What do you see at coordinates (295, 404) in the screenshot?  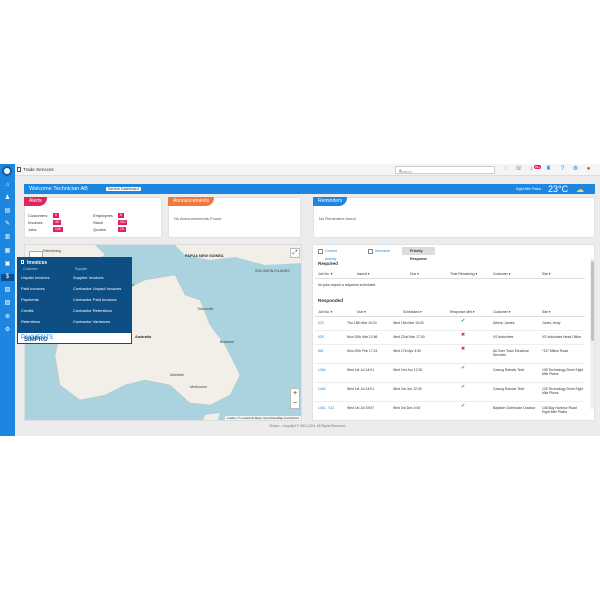 I see `zoom-out-button: −` at bounding box center [295, 404].